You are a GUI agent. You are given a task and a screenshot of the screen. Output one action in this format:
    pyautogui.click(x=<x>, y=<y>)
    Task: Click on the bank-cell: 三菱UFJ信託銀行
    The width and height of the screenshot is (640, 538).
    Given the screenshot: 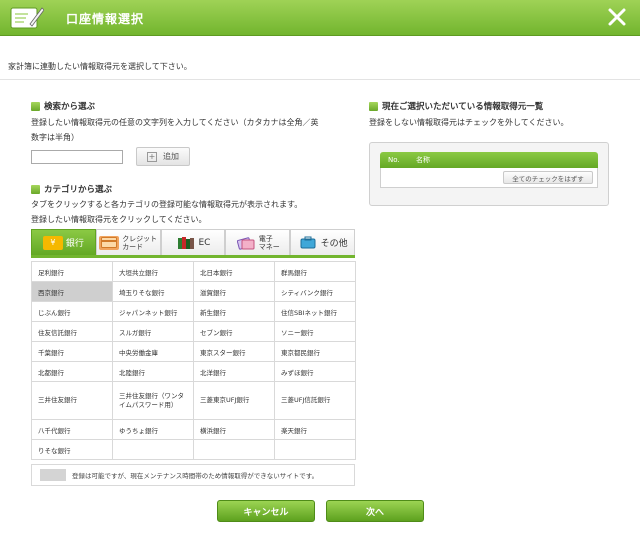 What is the action you would take?
    pyautogui.click(x=315, y=400)
    